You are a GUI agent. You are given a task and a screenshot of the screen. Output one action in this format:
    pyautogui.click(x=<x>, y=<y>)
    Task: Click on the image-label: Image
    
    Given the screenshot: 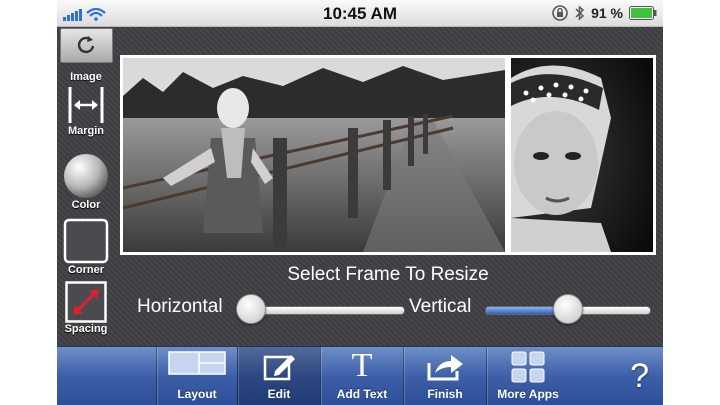 What is the action you would take?
    pyautogui.click(x=86, y=77)
    